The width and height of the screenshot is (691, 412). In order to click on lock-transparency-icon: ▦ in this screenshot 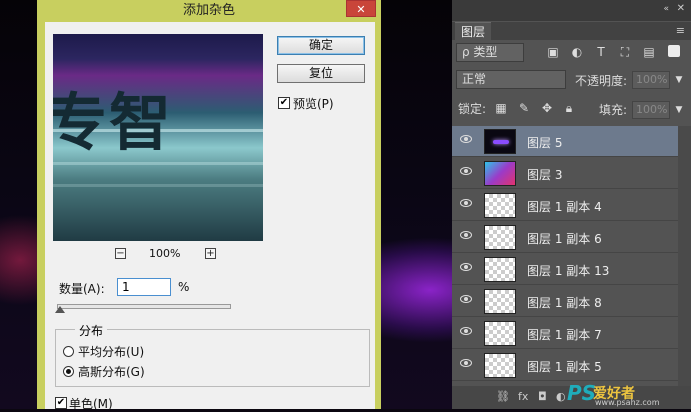, I will do `click(501, 108)`.